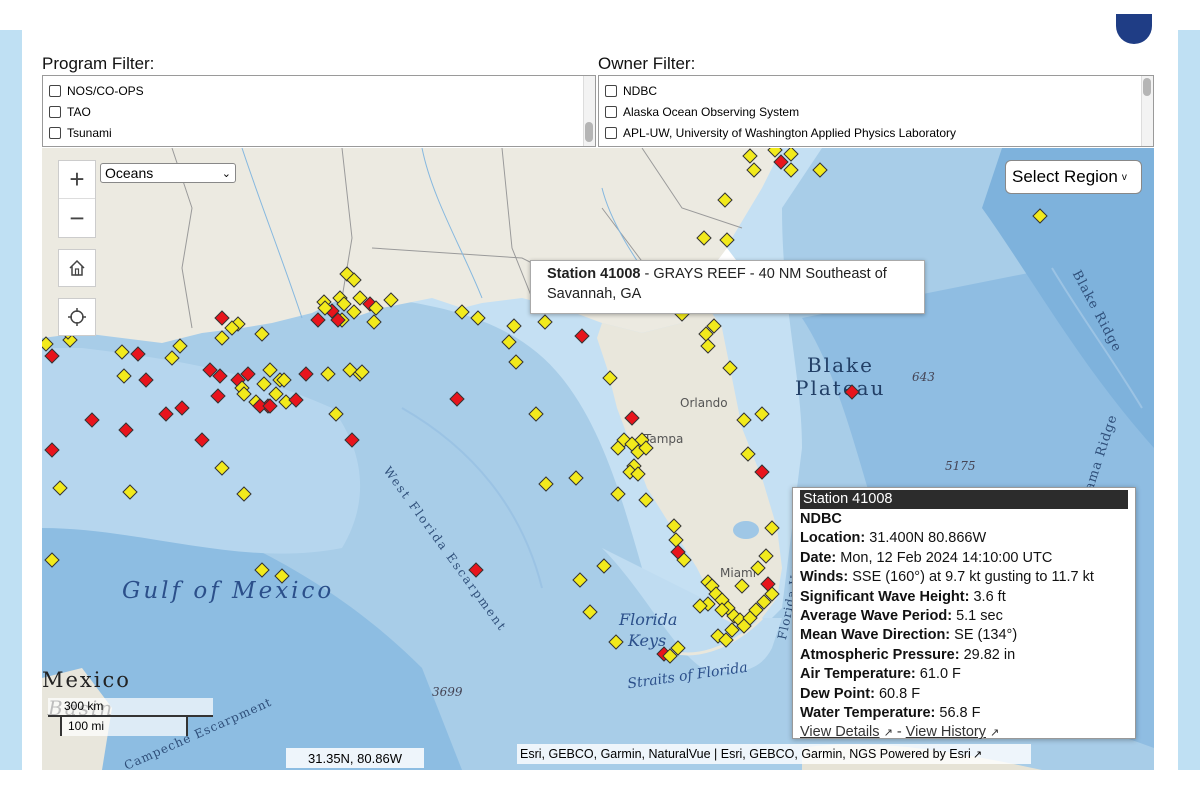 The height and width of the screenshot is (800, 1200). What do you see at coordinates (77, 218) in the screenshot?
I see `zoom-out-button: −` at bounding box center [77, 218].